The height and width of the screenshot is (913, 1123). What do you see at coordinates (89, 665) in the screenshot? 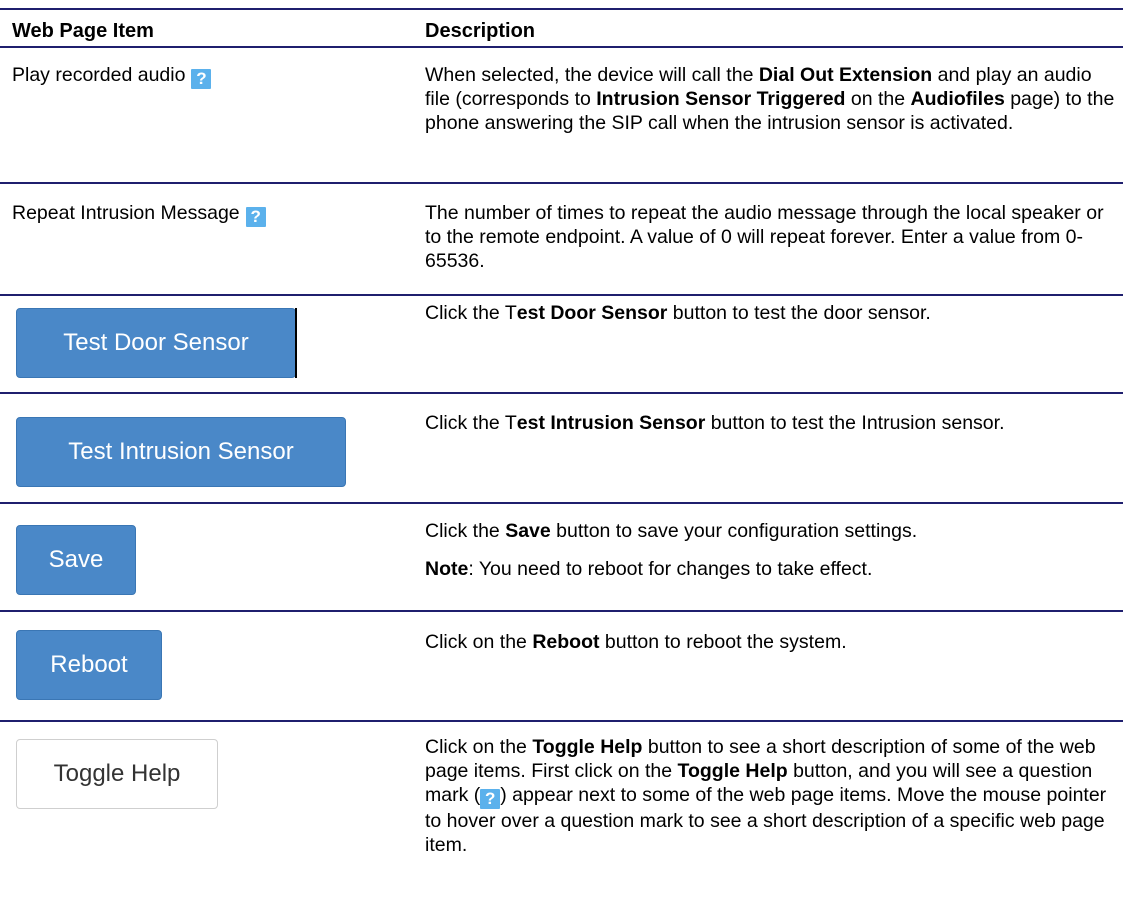
I see `reboot-button: Reboot` at bounding box center [89, 665].